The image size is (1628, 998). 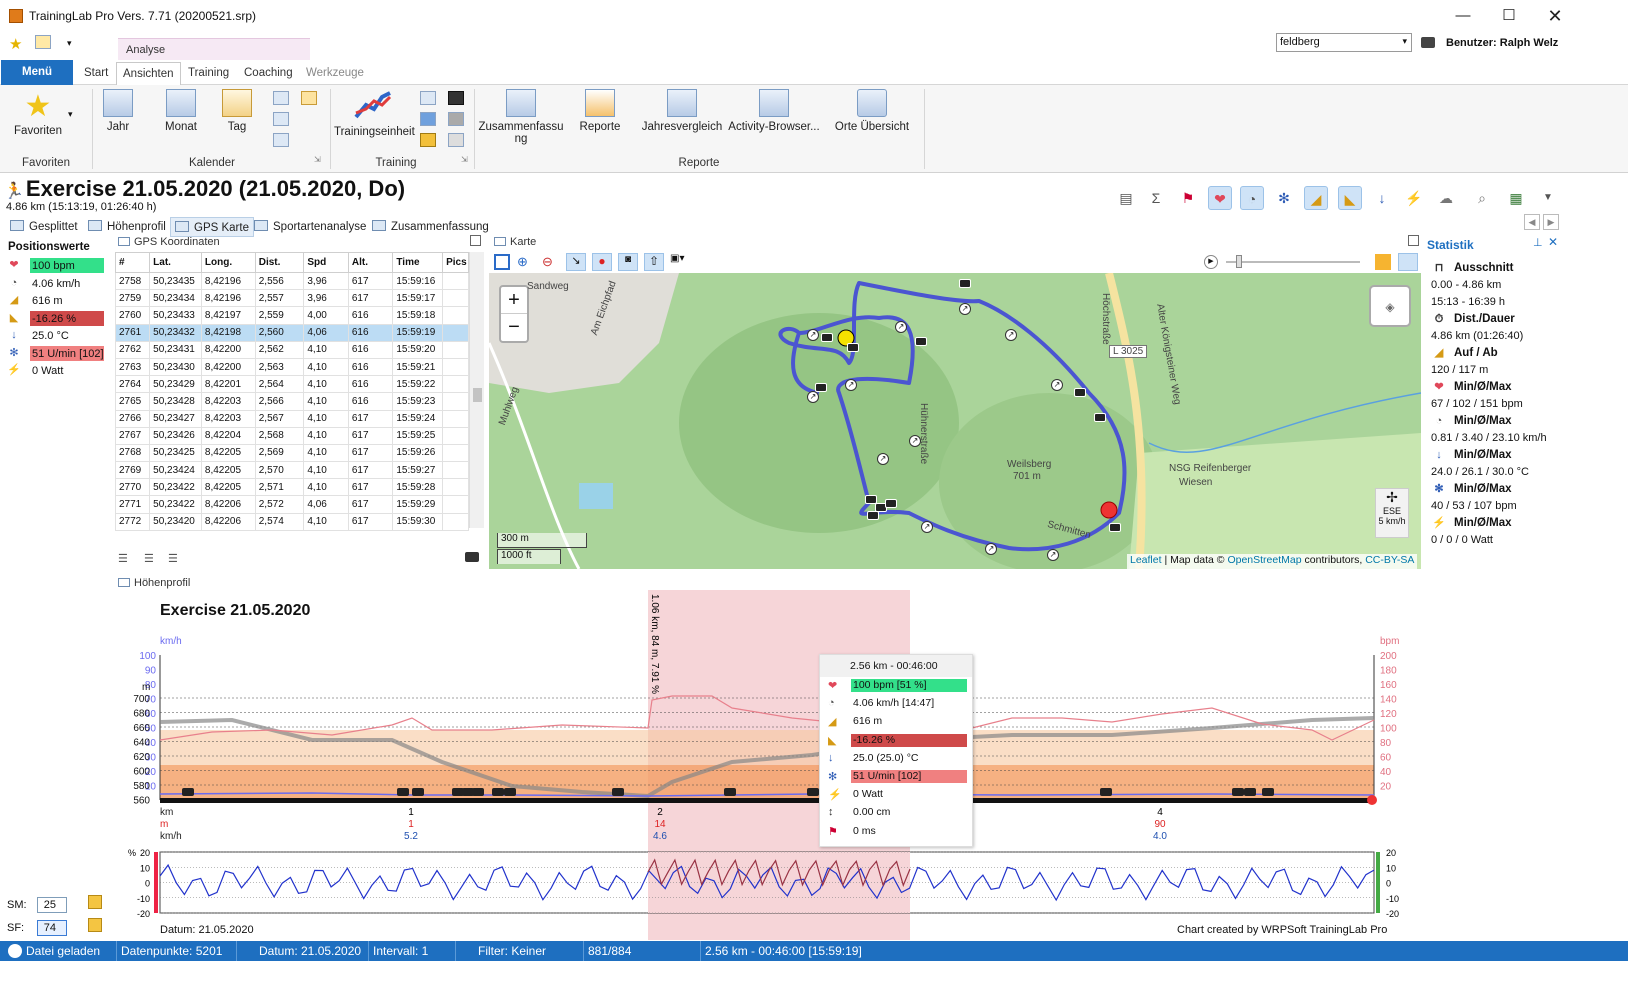 I want to click on align-center-icon: ☰, so click(x=149, y=558).